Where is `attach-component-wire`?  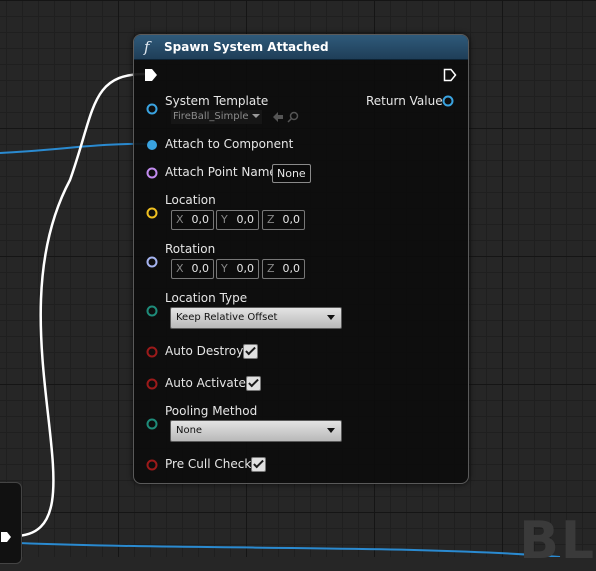
attach-component-wire is located at coordinates (74, 148).